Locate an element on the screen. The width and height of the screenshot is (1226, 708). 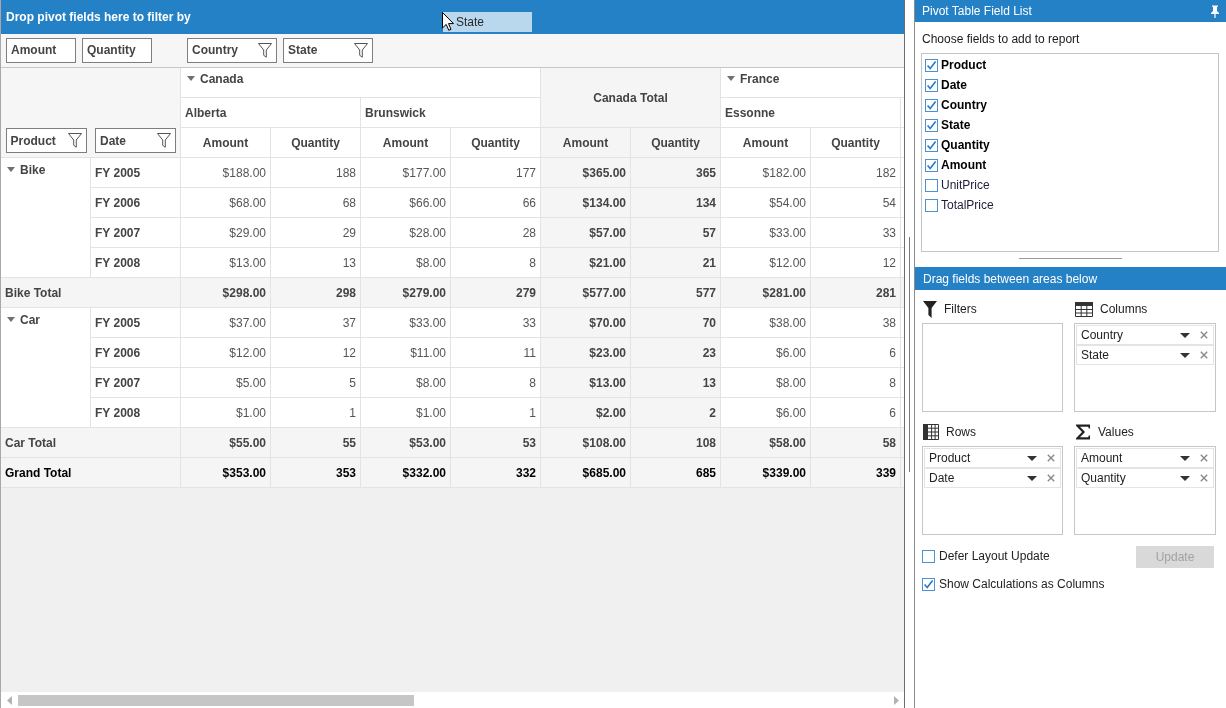
field-label: UnitPrice is located at coordinates (965, 185).